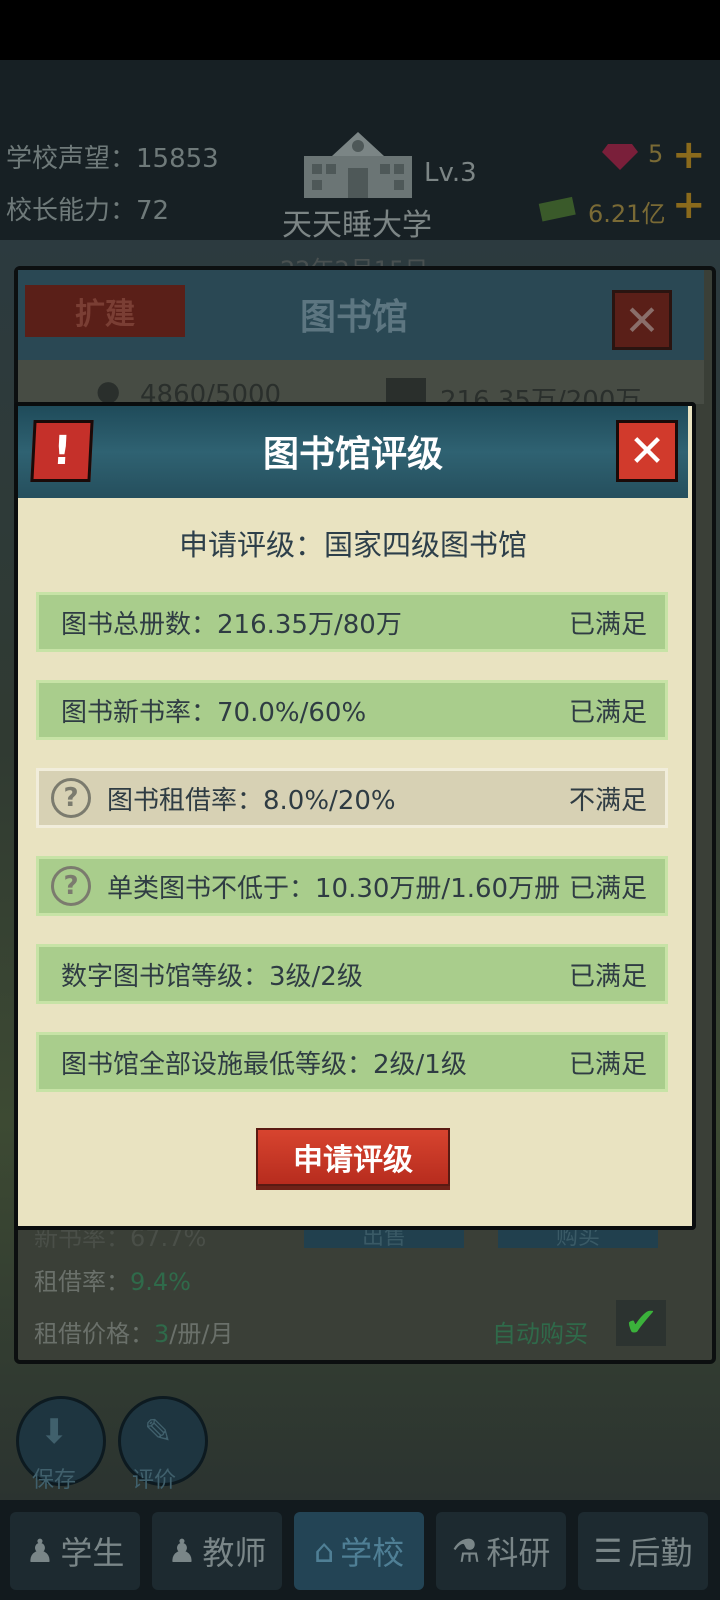  I want to click on pencil-icon: ✎, so click(158, 1432).